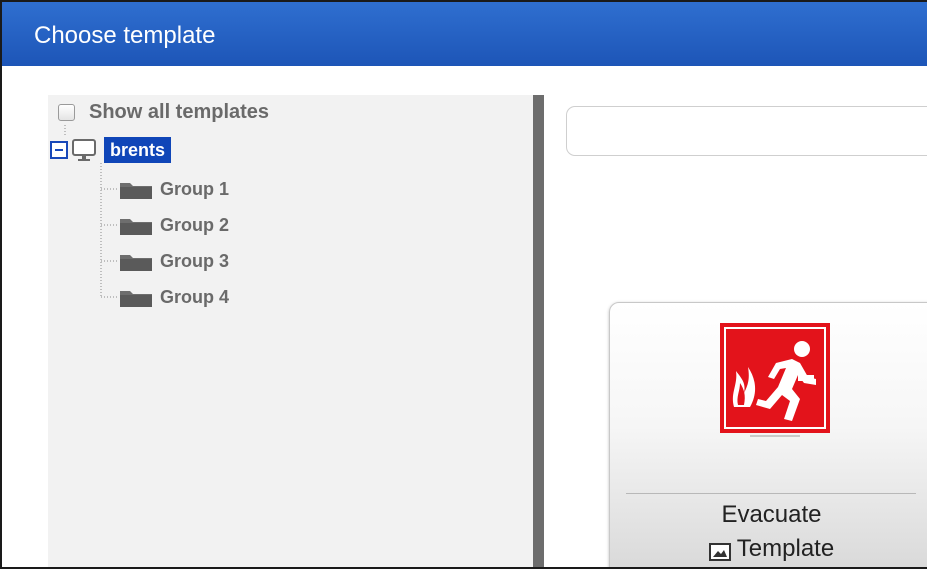 This screenshot has width=927, height=569. I want to click on template-type-label: Template, so click(785, 548).